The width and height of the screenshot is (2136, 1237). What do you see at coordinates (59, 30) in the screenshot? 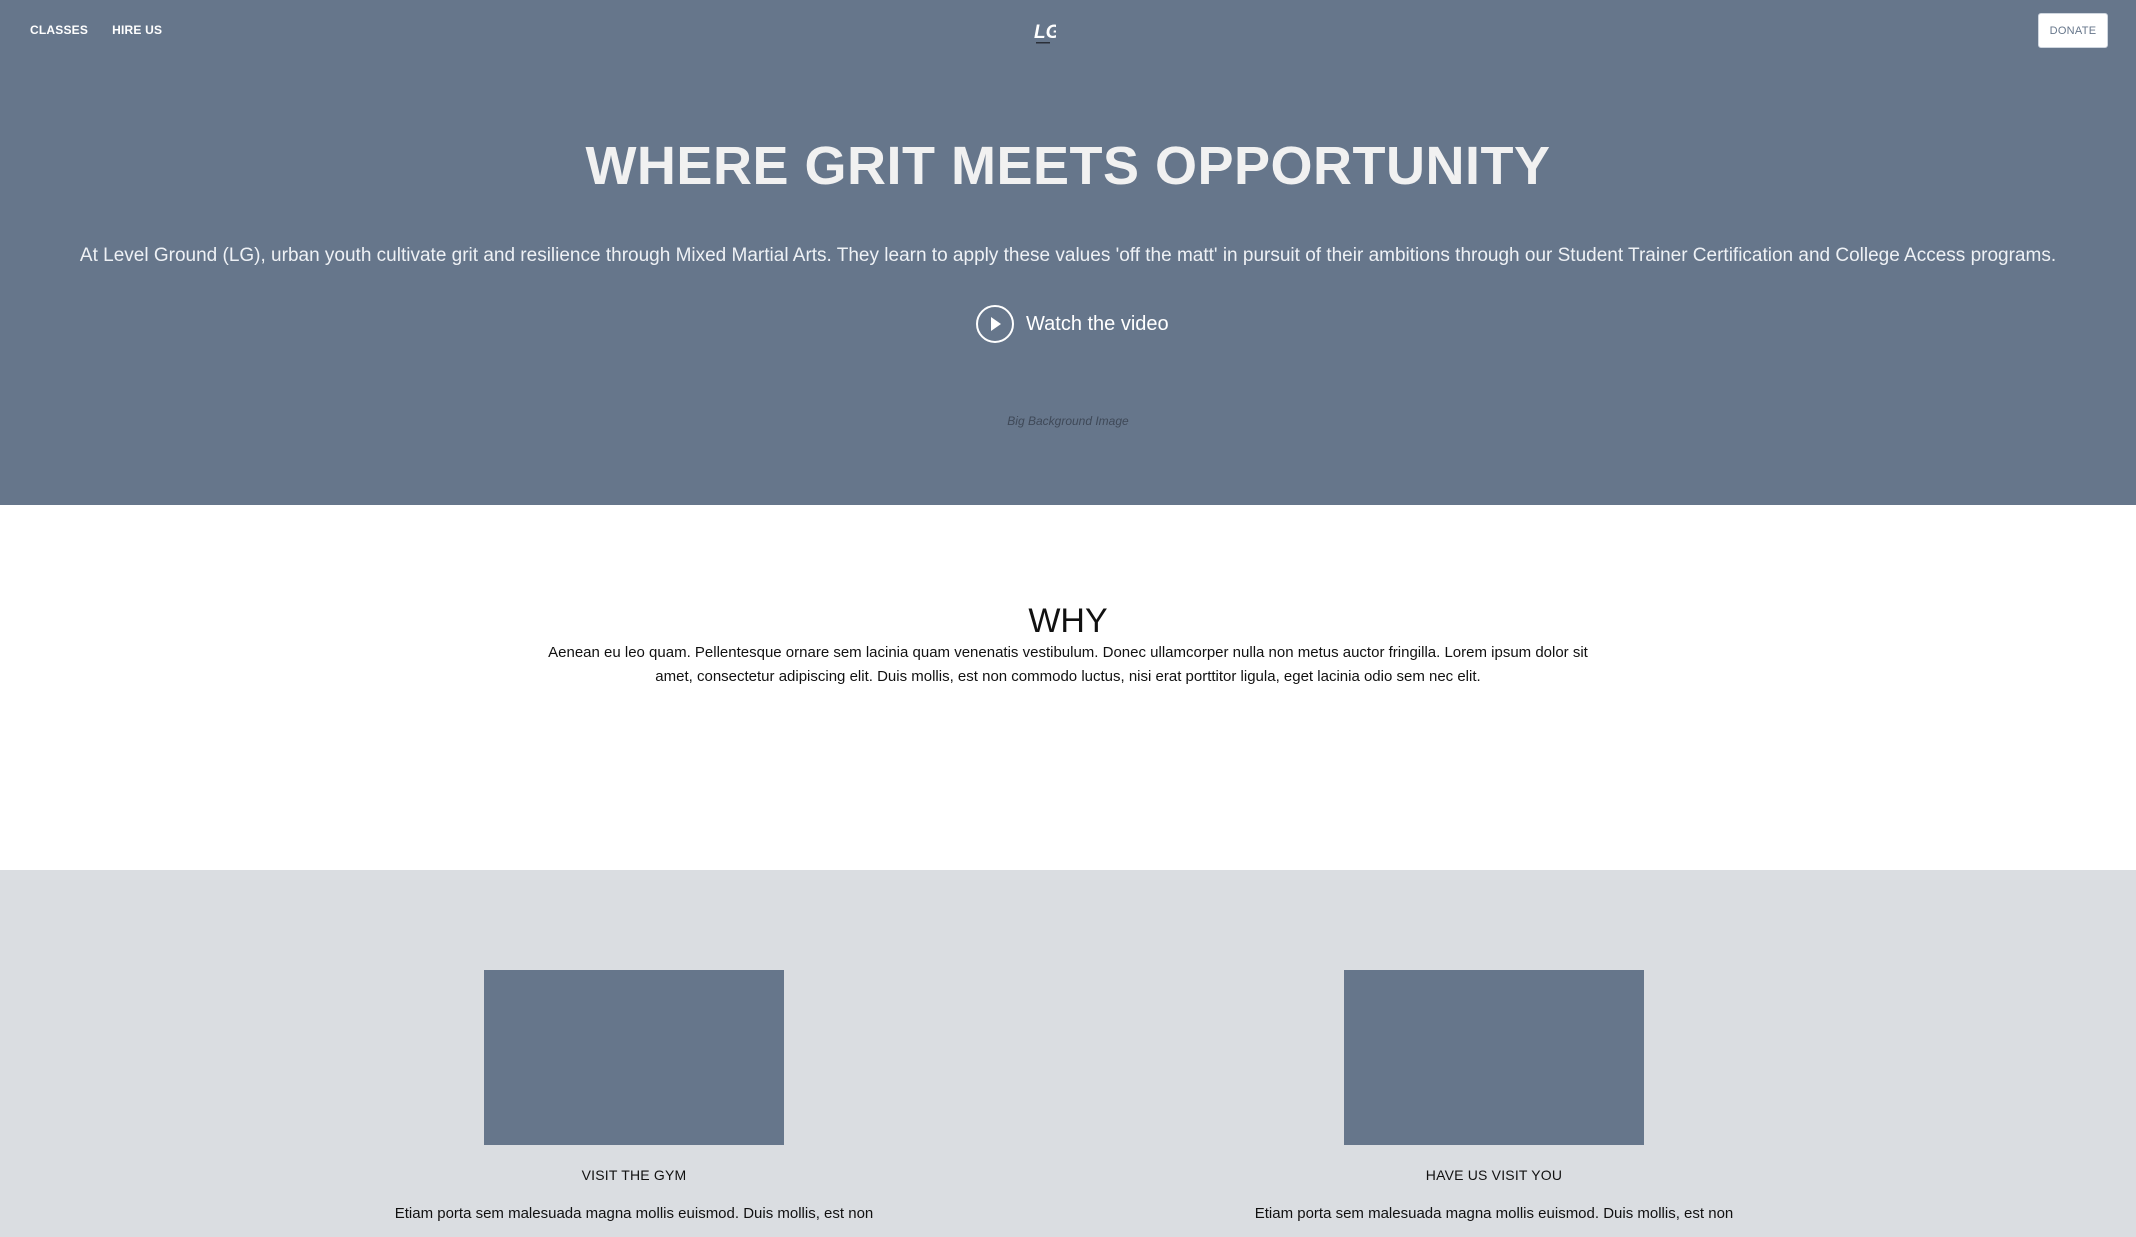
I see `nav-classes-link: CLASSES` at bounding box center [59, 30].